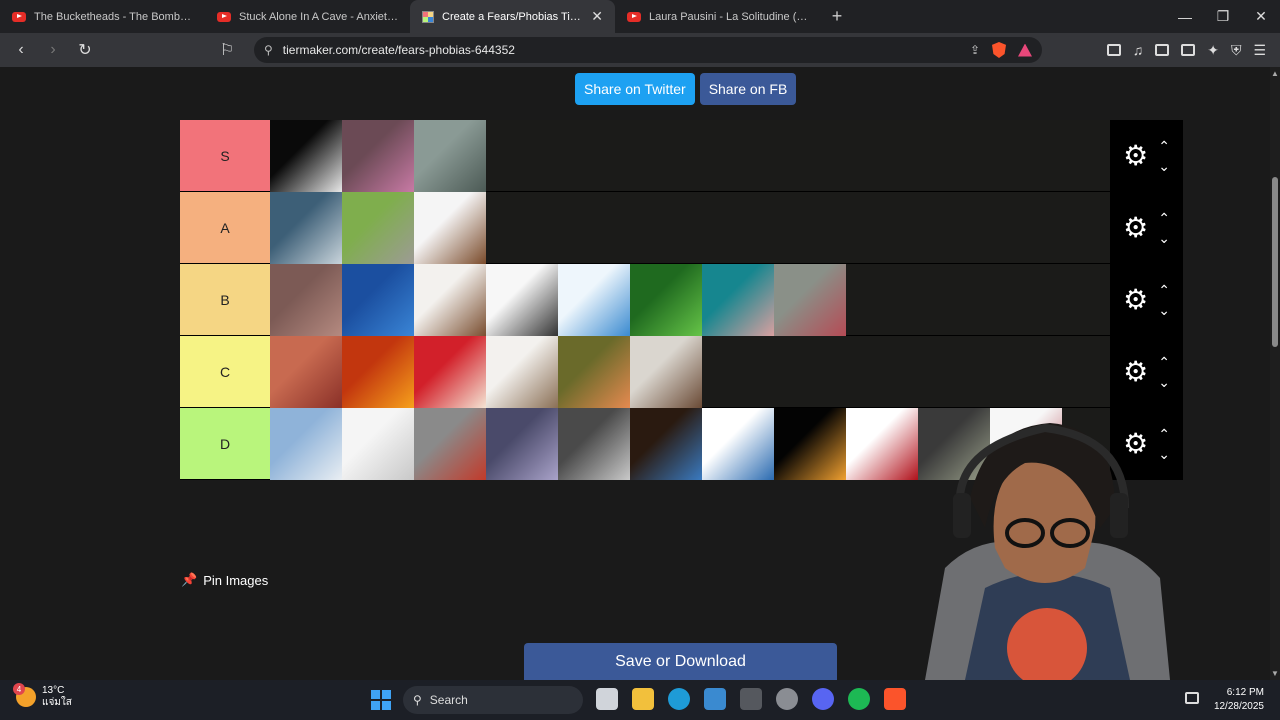 The width and height of the screenshot is (1280, 720). I want to click on tier-item-tarantula, so click(450, 300).